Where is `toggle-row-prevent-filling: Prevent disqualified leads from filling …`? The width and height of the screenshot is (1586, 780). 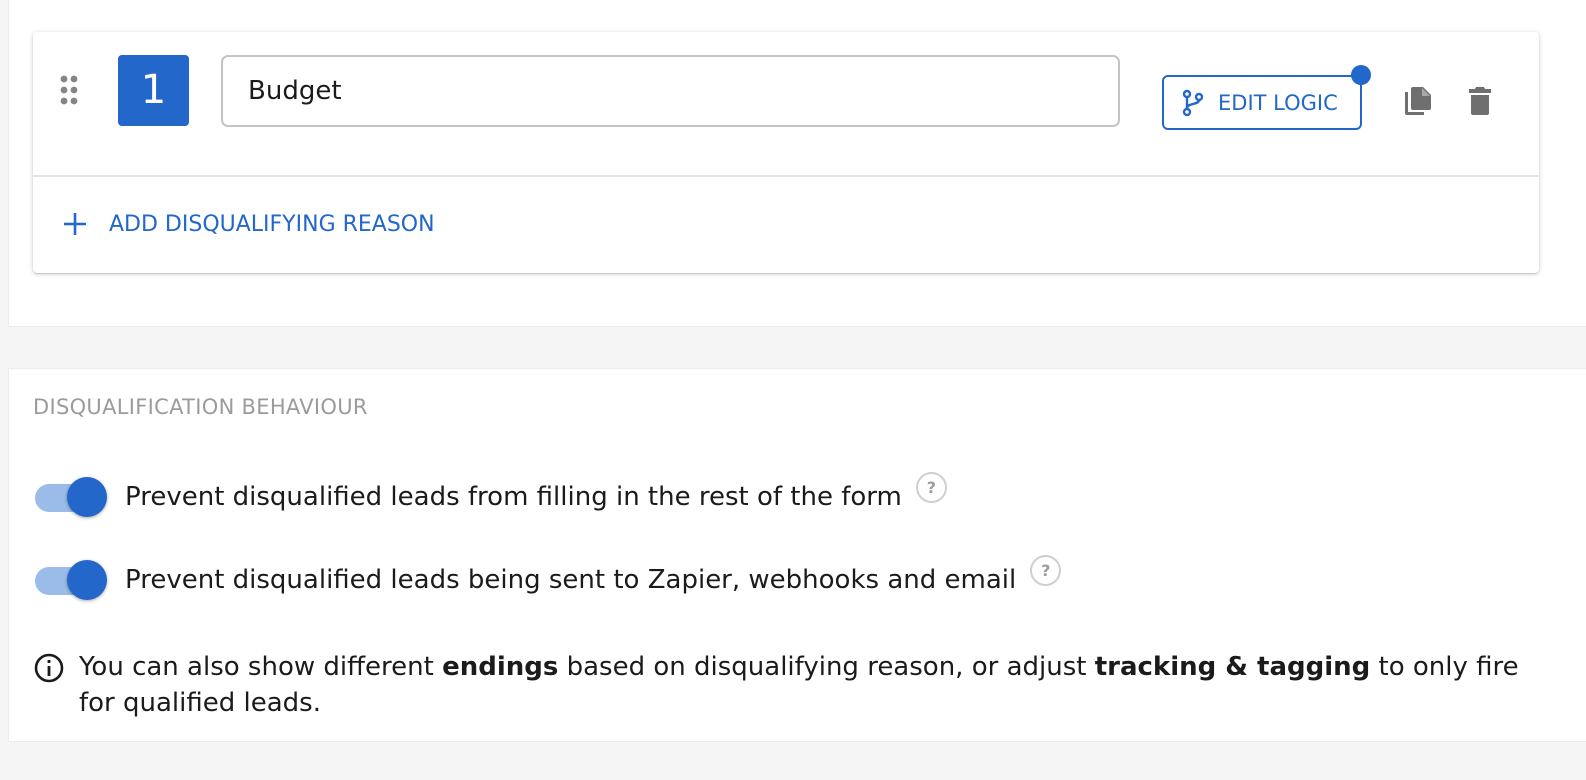 toggle-row-prevent-filling: Prevent disqualified leads from filling … is located at coordinates (490, 495).